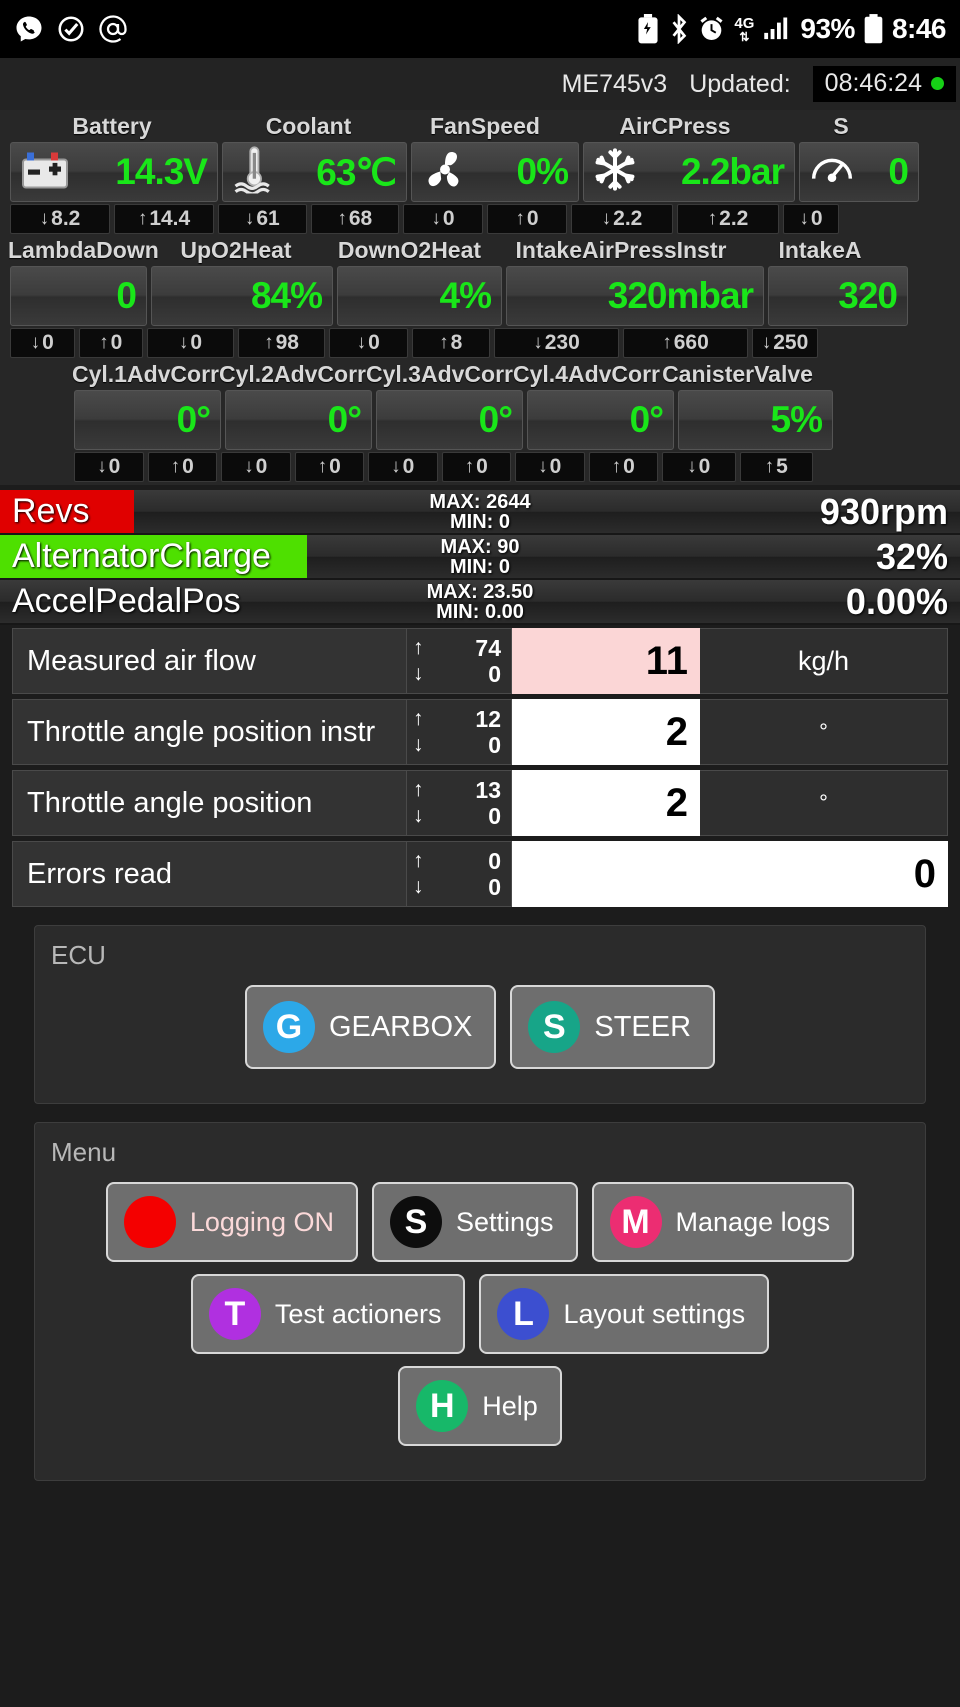  What do you see at coordinates (646, 419) in the screenshot?
I see `gauge-value: 0°` at bounding box center [646, 419].